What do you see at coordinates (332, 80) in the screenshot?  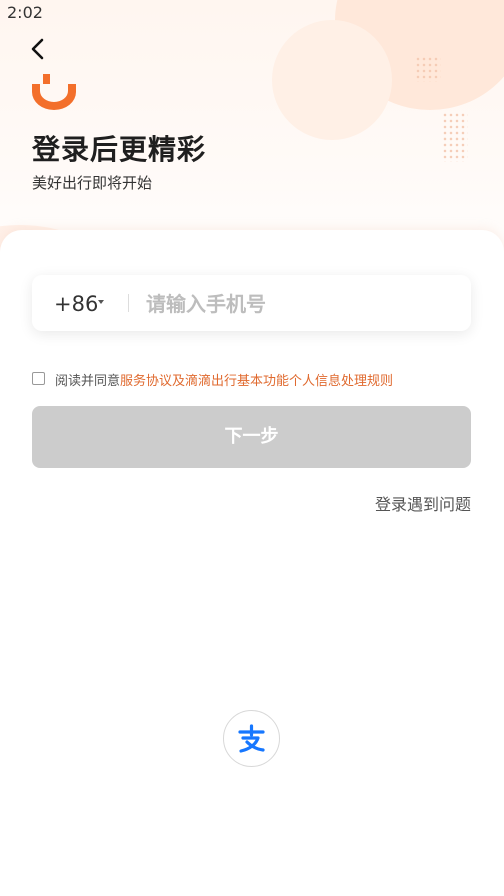 I see `decor-circle` at bounding box center [332, 80].